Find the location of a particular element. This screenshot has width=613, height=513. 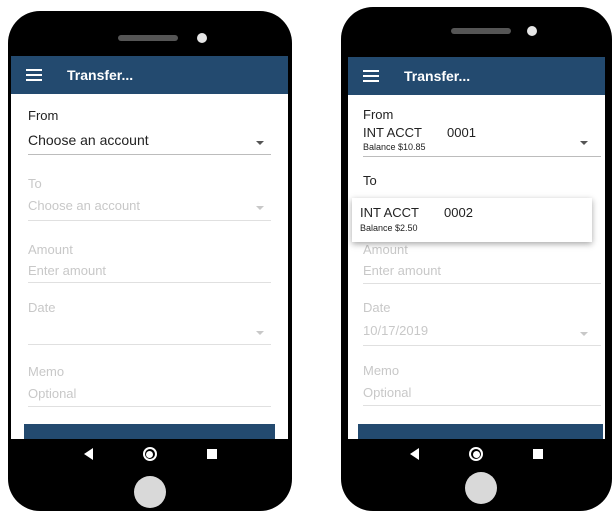

option-account-number: 0002 is located at coordinates (458, 212).